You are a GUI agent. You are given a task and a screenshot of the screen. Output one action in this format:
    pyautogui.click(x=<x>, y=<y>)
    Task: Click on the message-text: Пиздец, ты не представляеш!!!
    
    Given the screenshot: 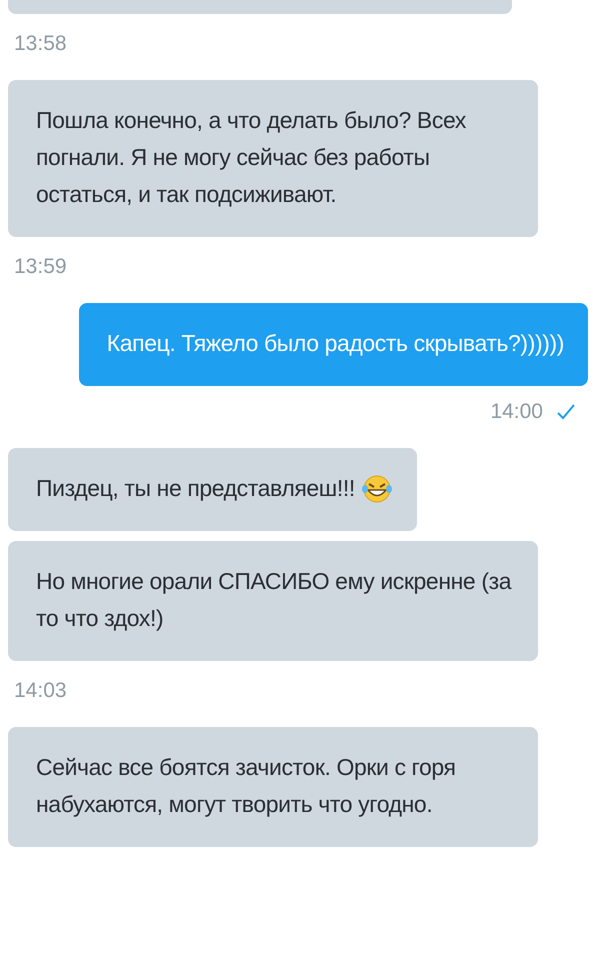 What is the action you would take?
    pyautogui.click(x=195, y=488)
    